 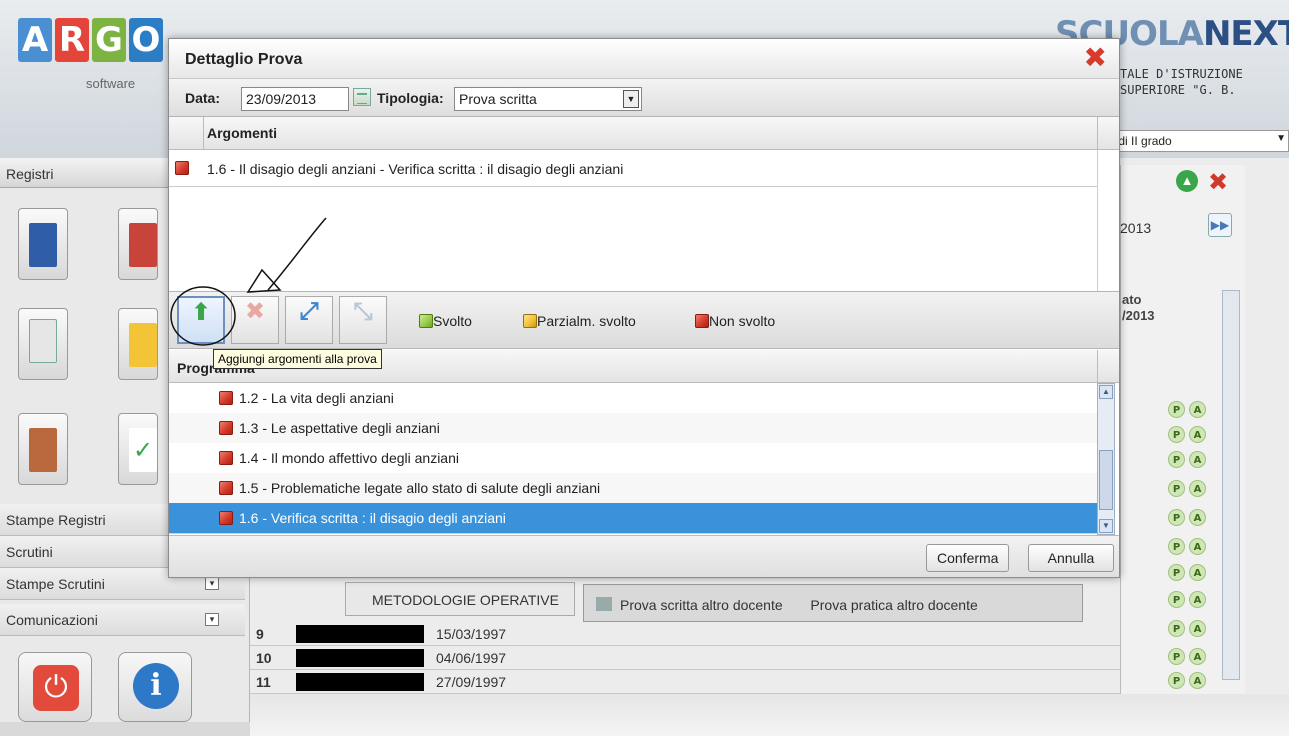 What do you see at coordinates (297, 359) in the screenshot?
I see `tooltip: Aggiungi argomenti alla prova` at bounding box center [297, 359].